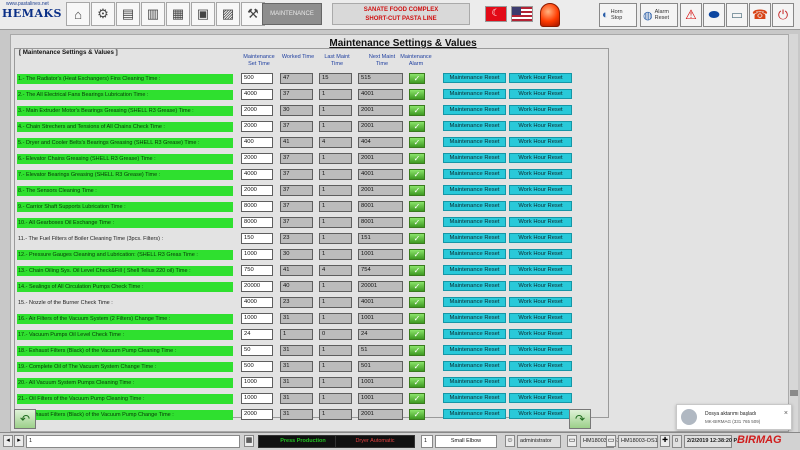 The image size is (800, 450). Describe the element at coordinates (78, 14) in the screenshot. I see `home-icon: ⌂` at that location.